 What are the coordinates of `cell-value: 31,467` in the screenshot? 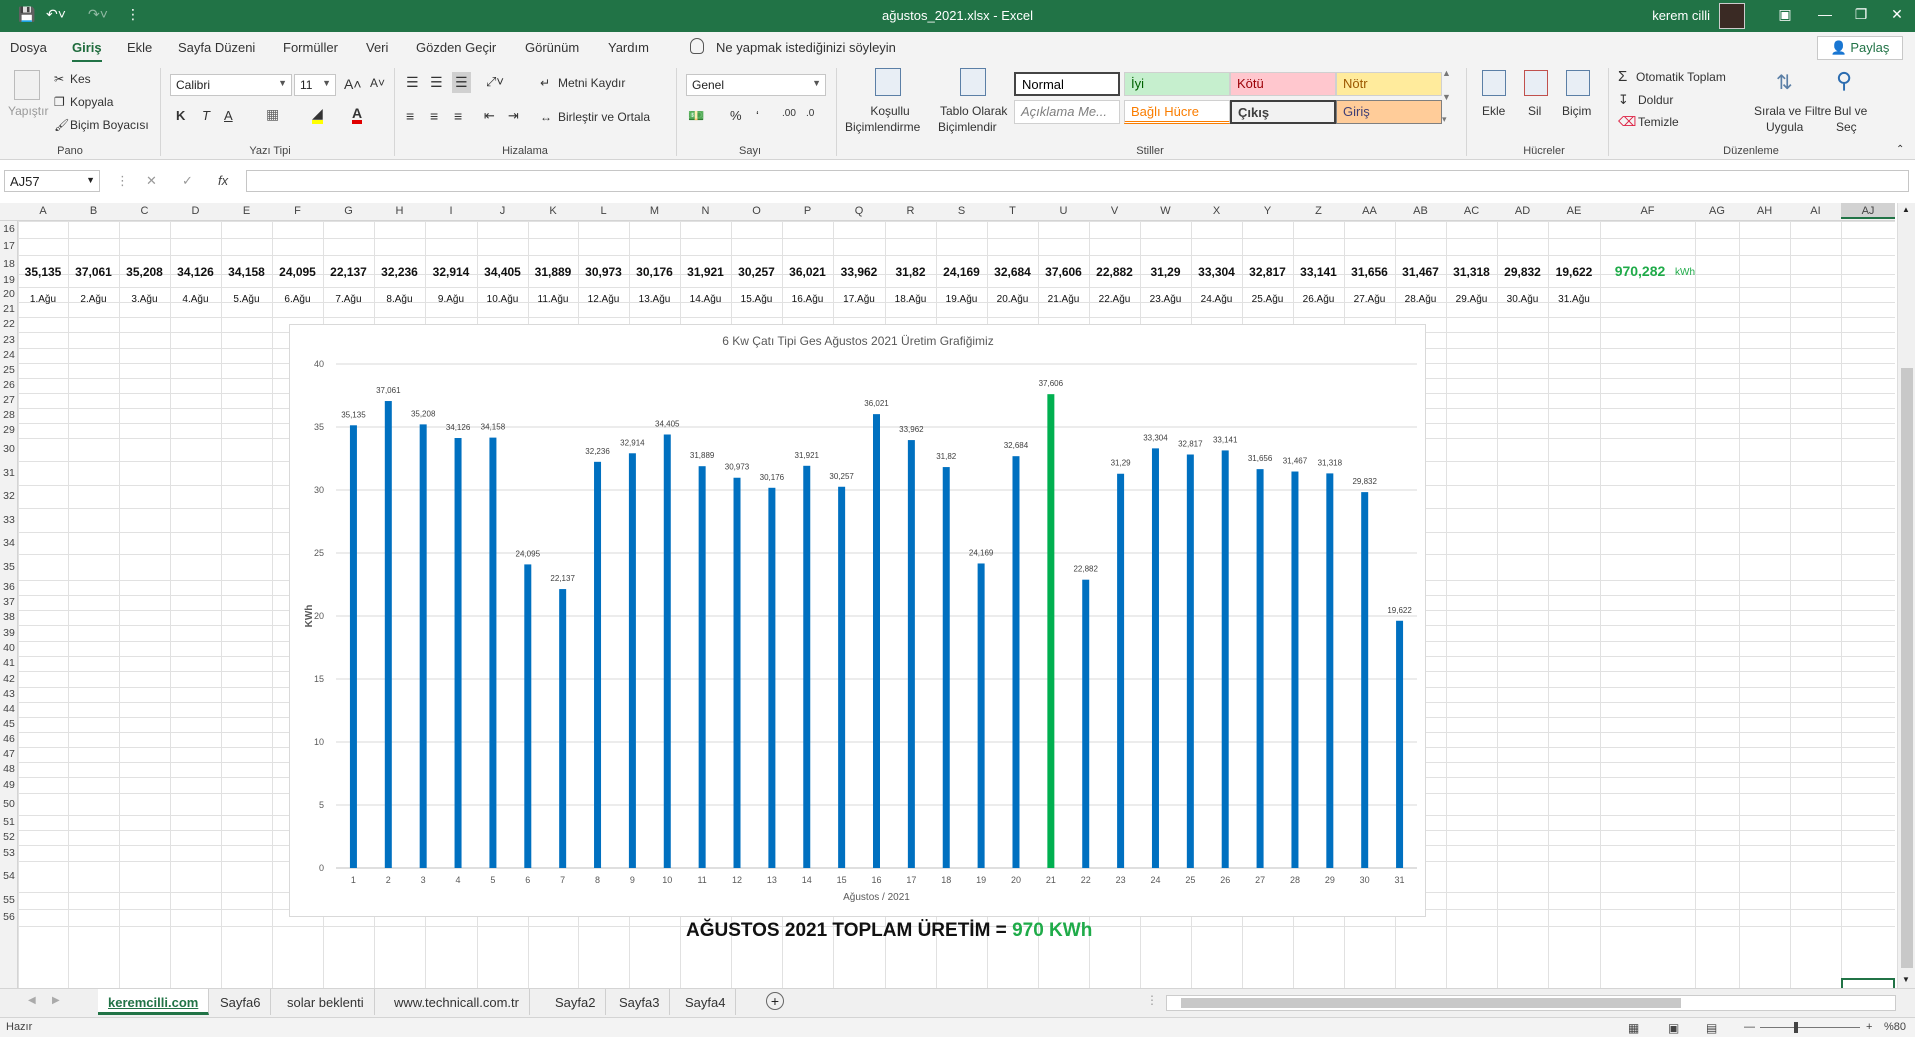 It's located at (1420, 272).